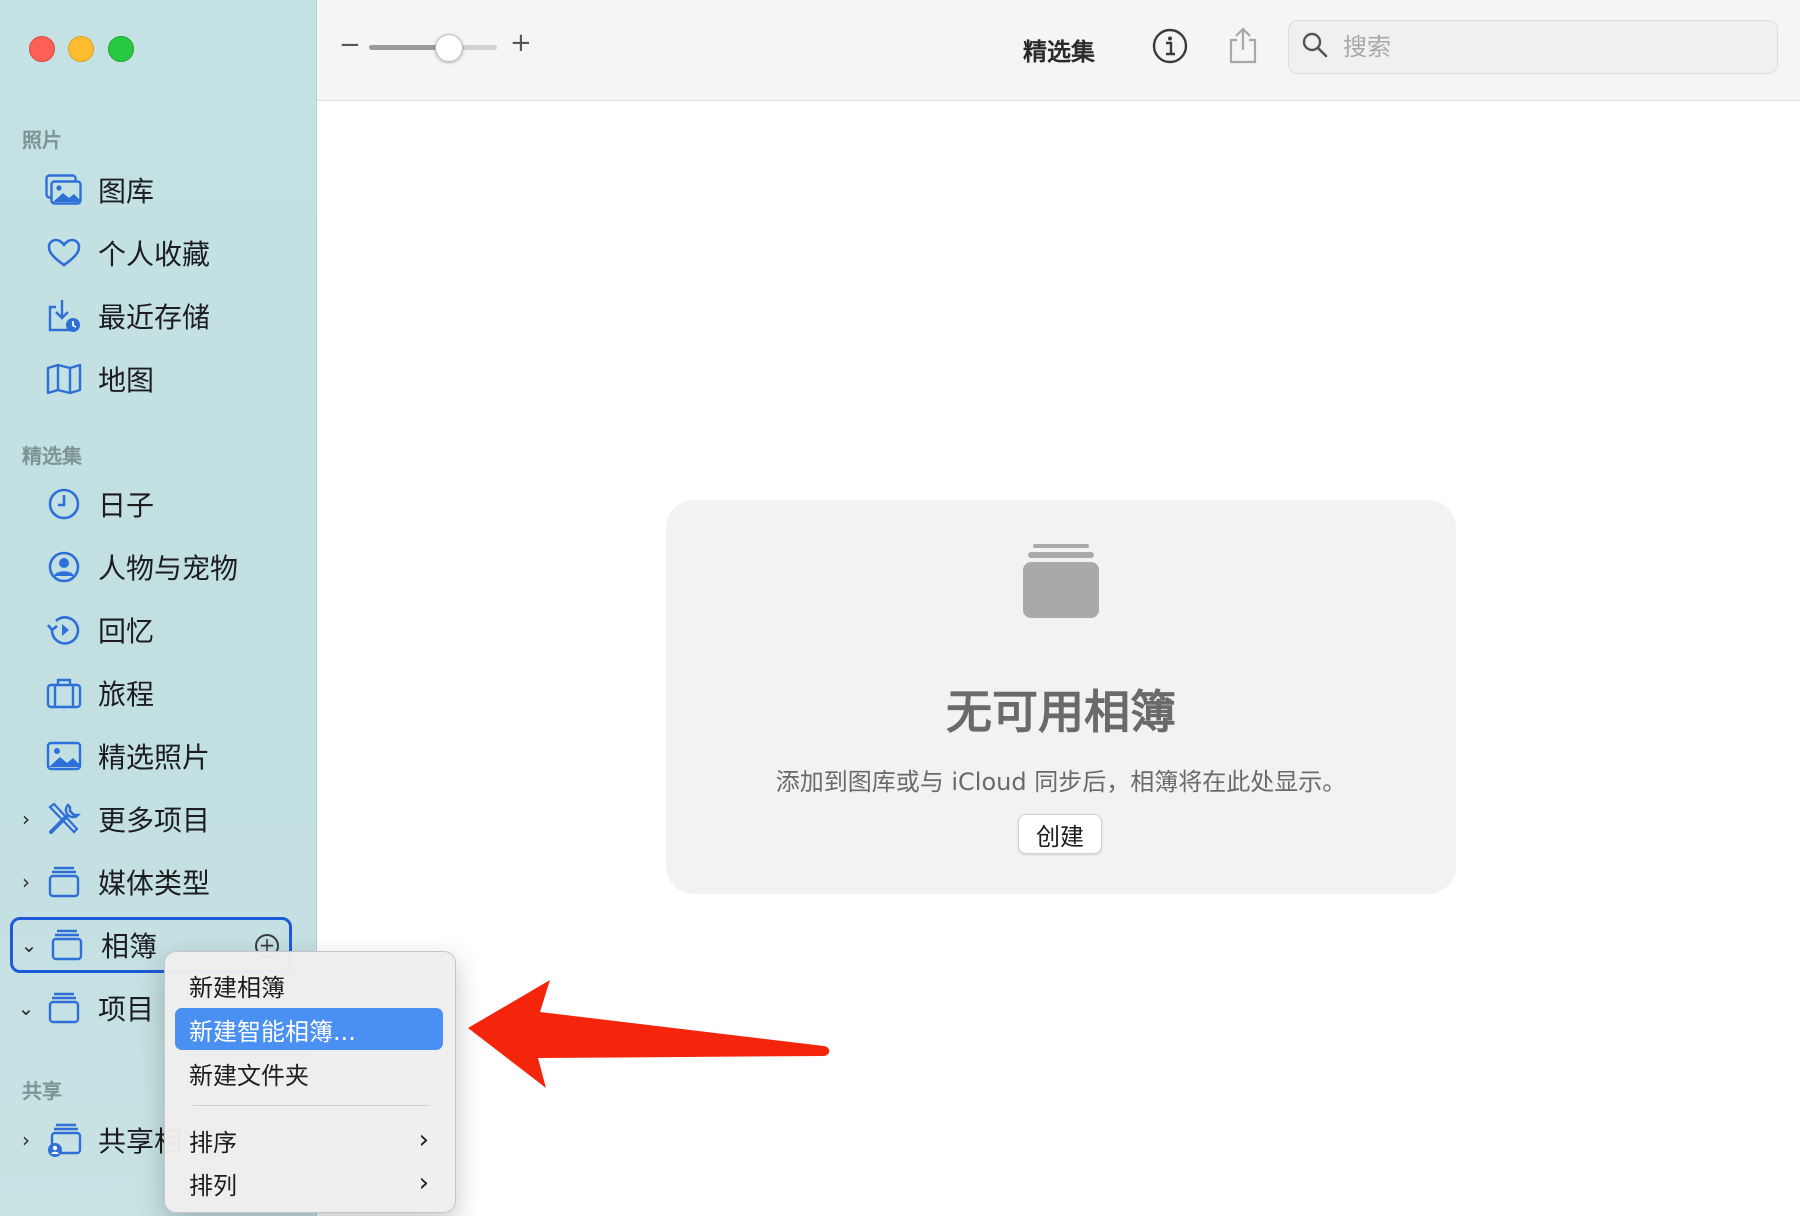 This screenshot has width=1800, height=1216. Describe the element at coordinates (213, 1185) in the screenshot. I see `menu-item-label: 排列` at that location.